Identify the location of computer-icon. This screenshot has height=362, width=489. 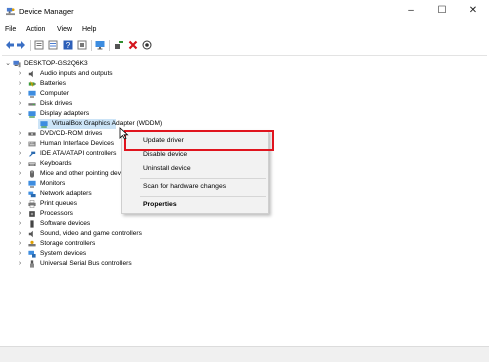
(17, 64).